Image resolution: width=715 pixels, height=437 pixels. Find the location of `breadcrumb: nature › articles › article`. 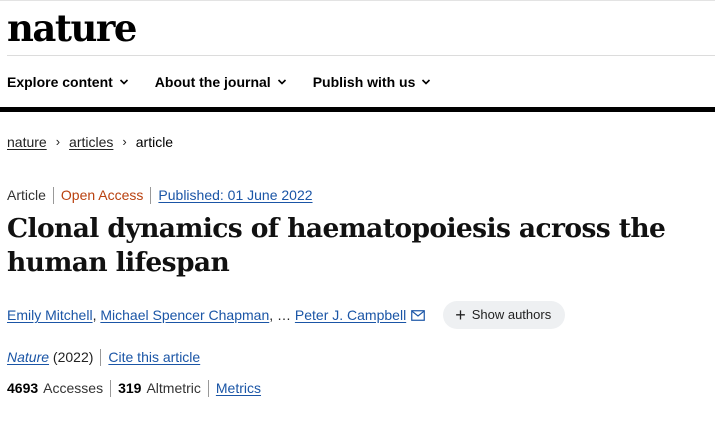

breadcrumb: nature › articles › article is located at coordinates (90, 142).